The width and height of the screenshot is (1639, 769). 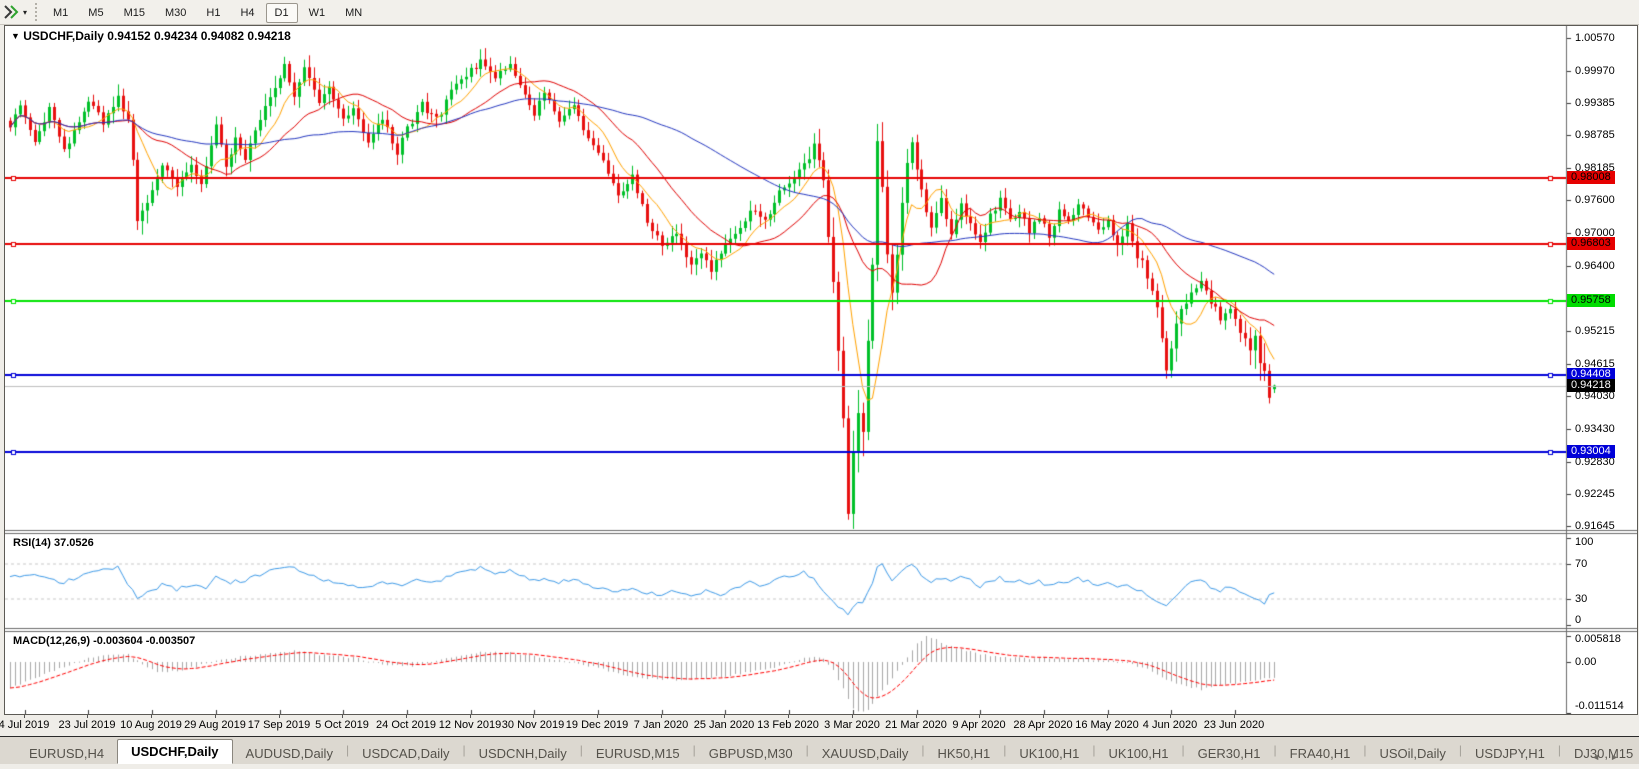 I want to click on chart-shift-icon, so click(x=12, y=12).